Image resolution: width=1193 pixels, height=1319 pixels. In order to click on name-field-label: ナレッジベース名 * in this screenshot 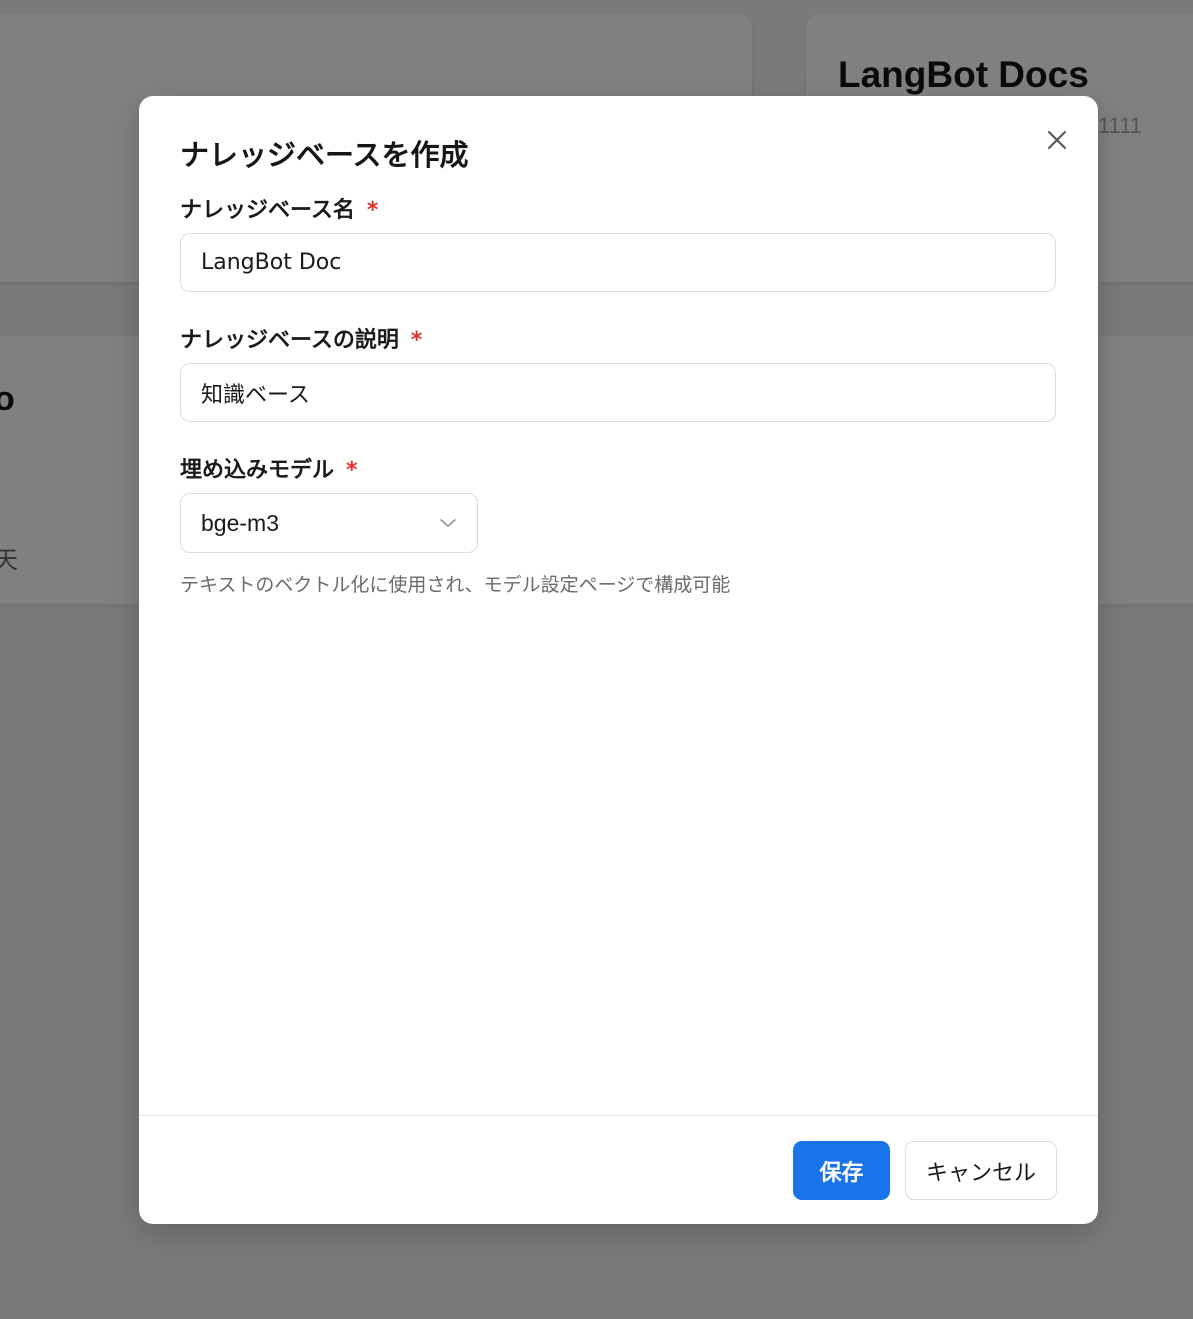, I will do `click(279, 208)`.